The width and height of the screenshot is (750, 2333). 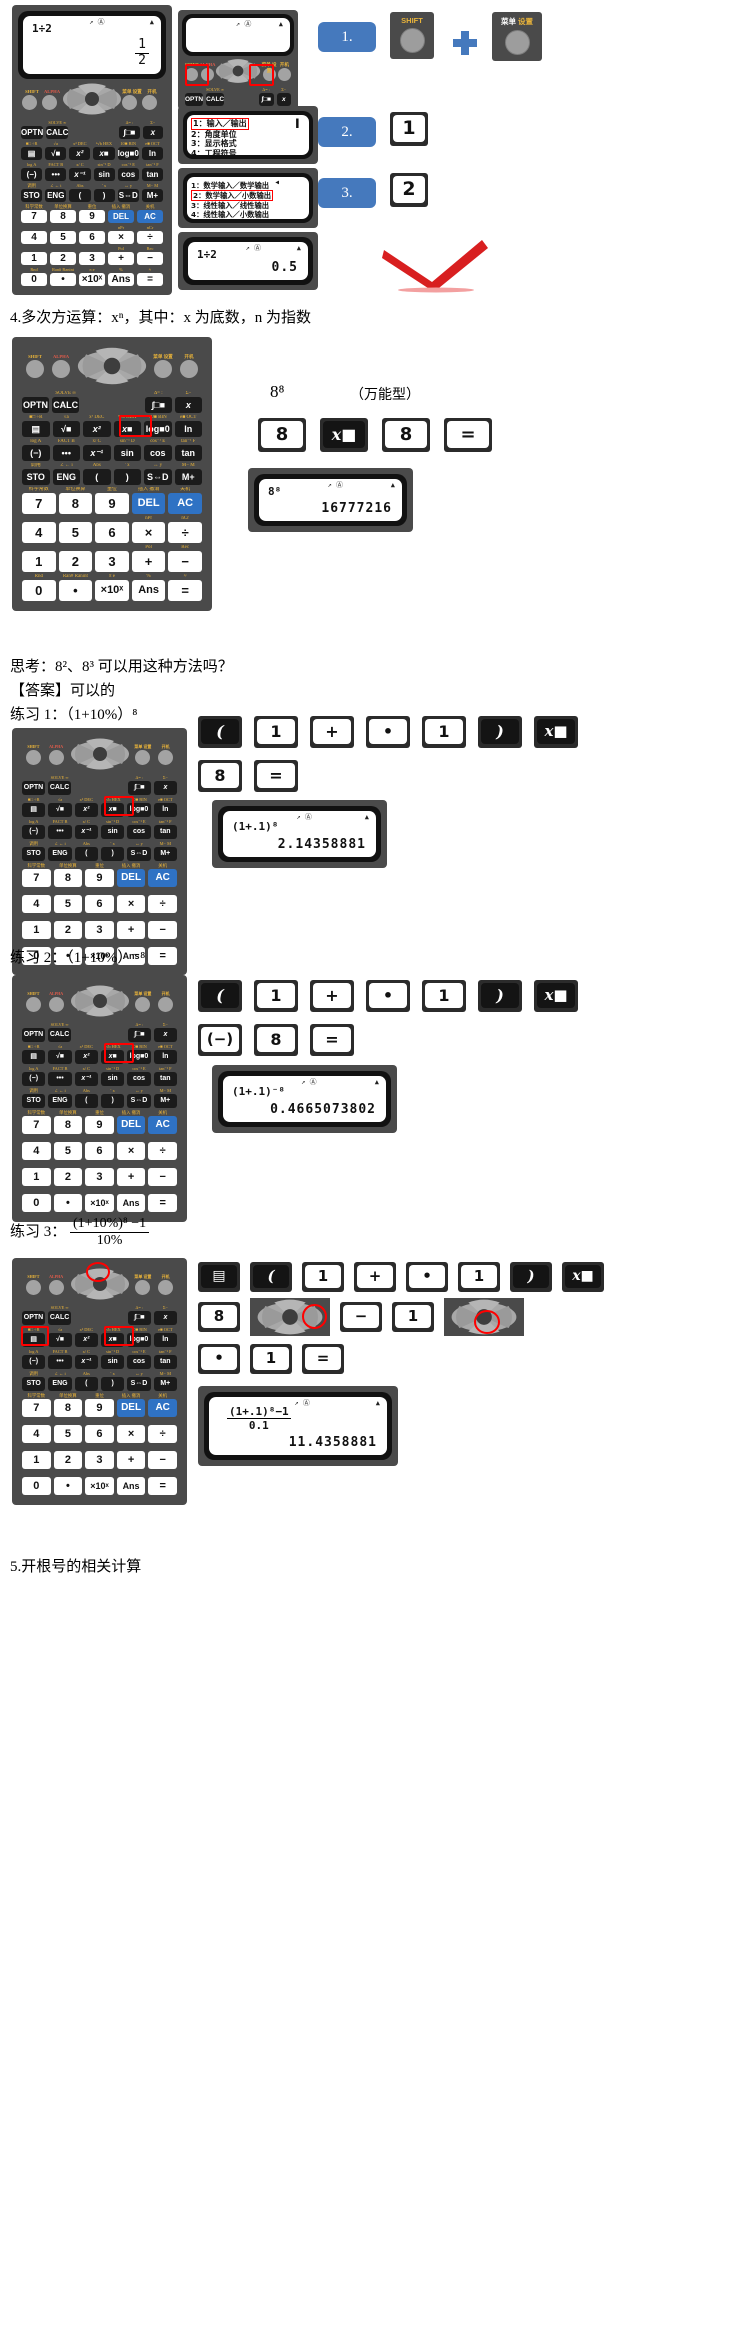 What do you see at coordinates (248, 214) in the screenshot?
I see `menu-item-3: 4：线性输入／小数输出` at bounding box center [248, 214].